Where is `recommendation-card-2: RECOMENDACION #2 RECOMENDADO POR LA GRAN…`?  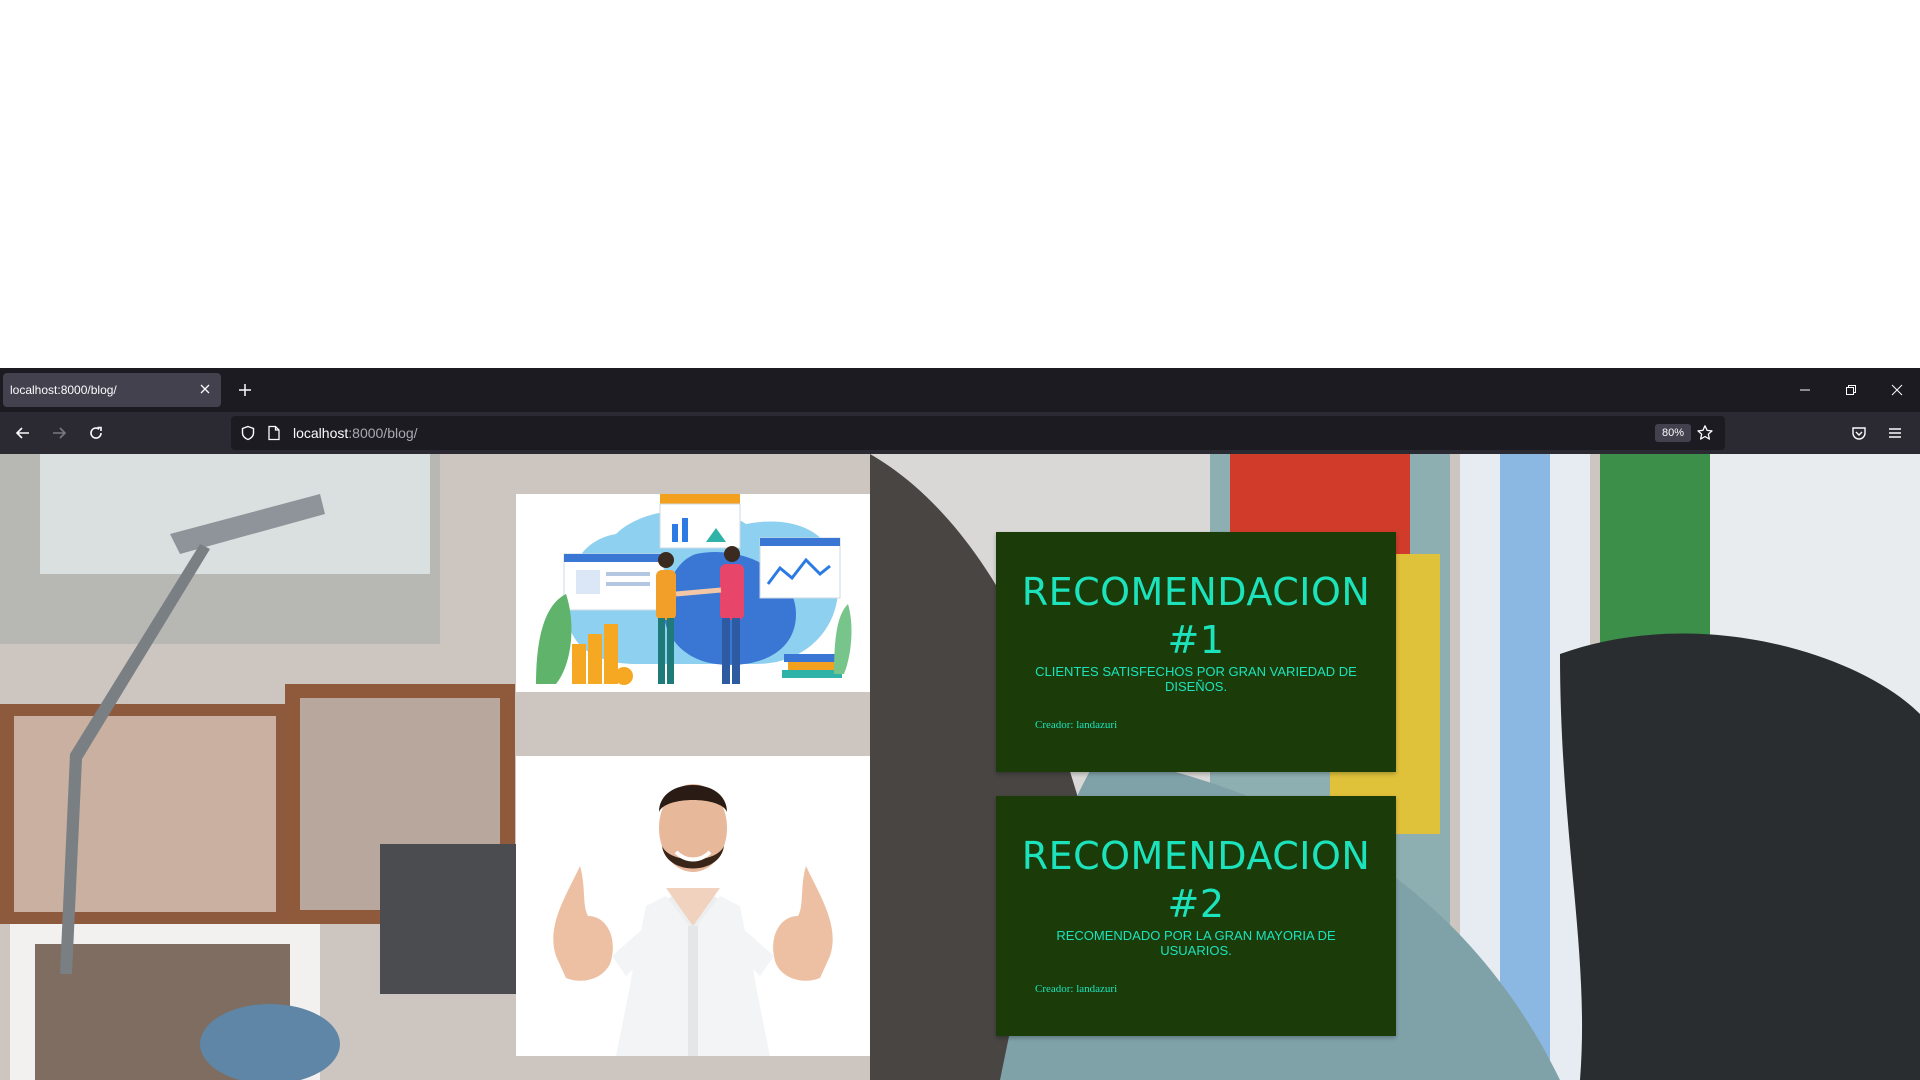
recommendation-card-2: RECOMENDACION #2 RECOMENDADO POR LA GRAN… is located at coordinates (1196, 916).